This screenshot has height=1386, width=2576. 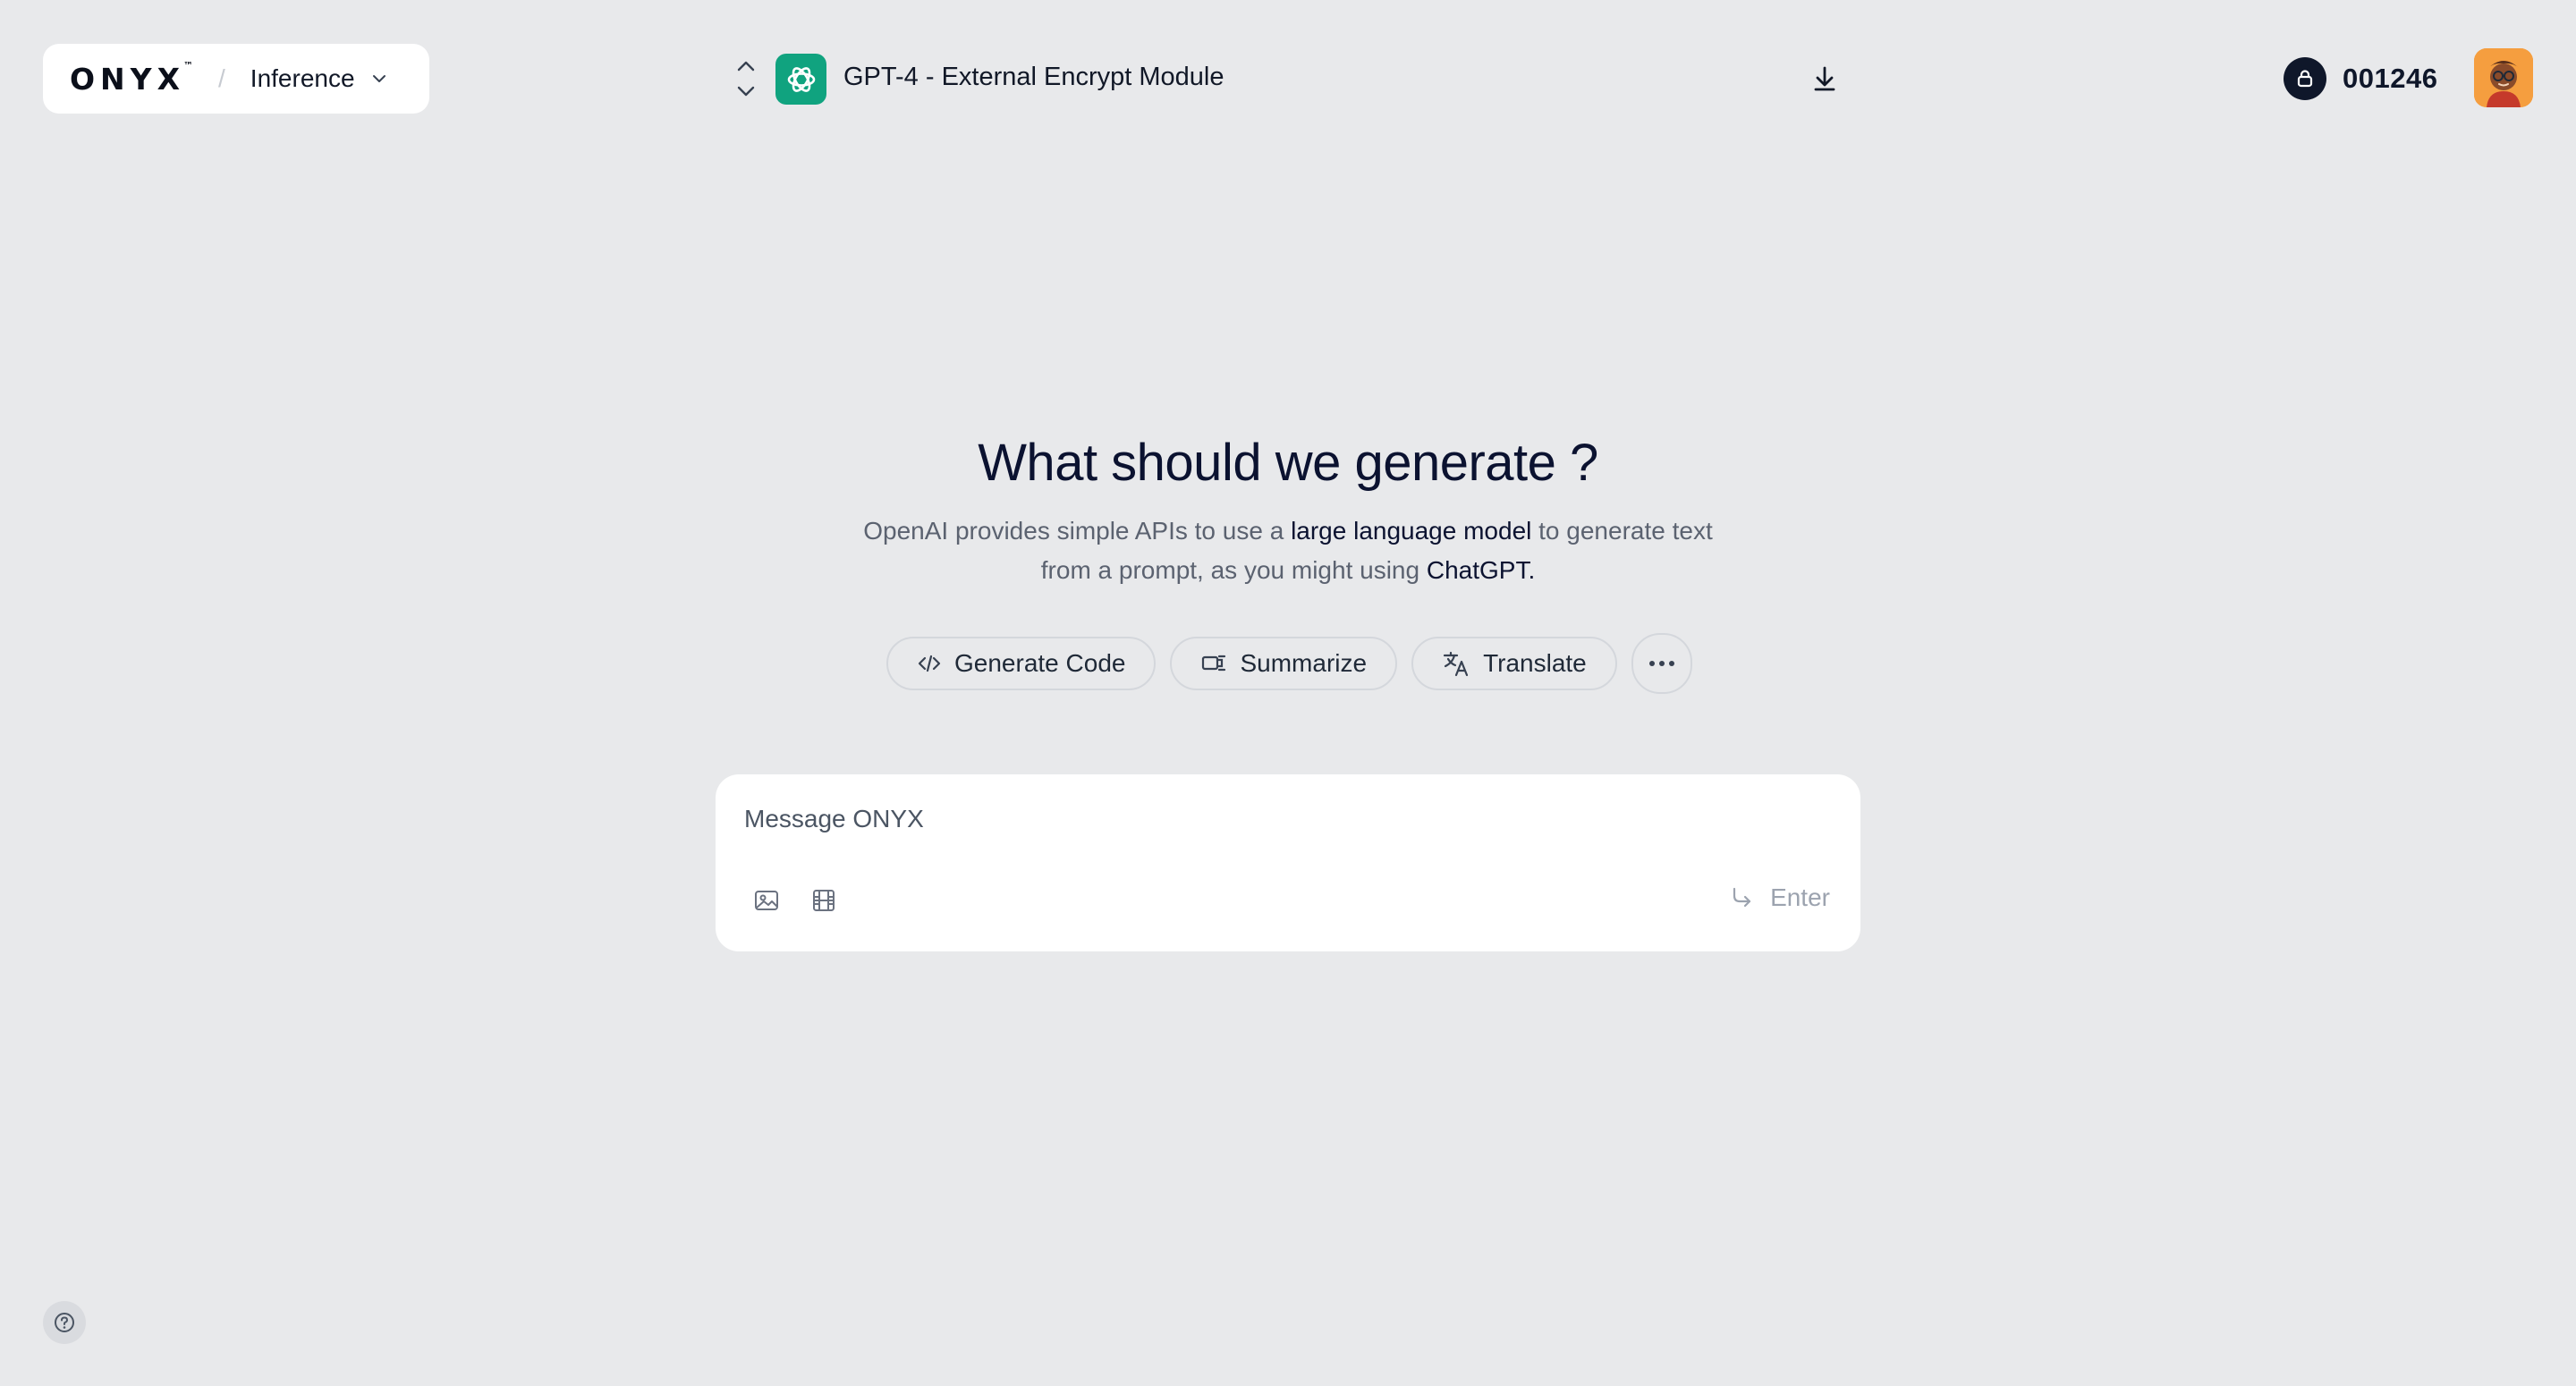 I want to click on message-input, so click(x=1281, y=819).